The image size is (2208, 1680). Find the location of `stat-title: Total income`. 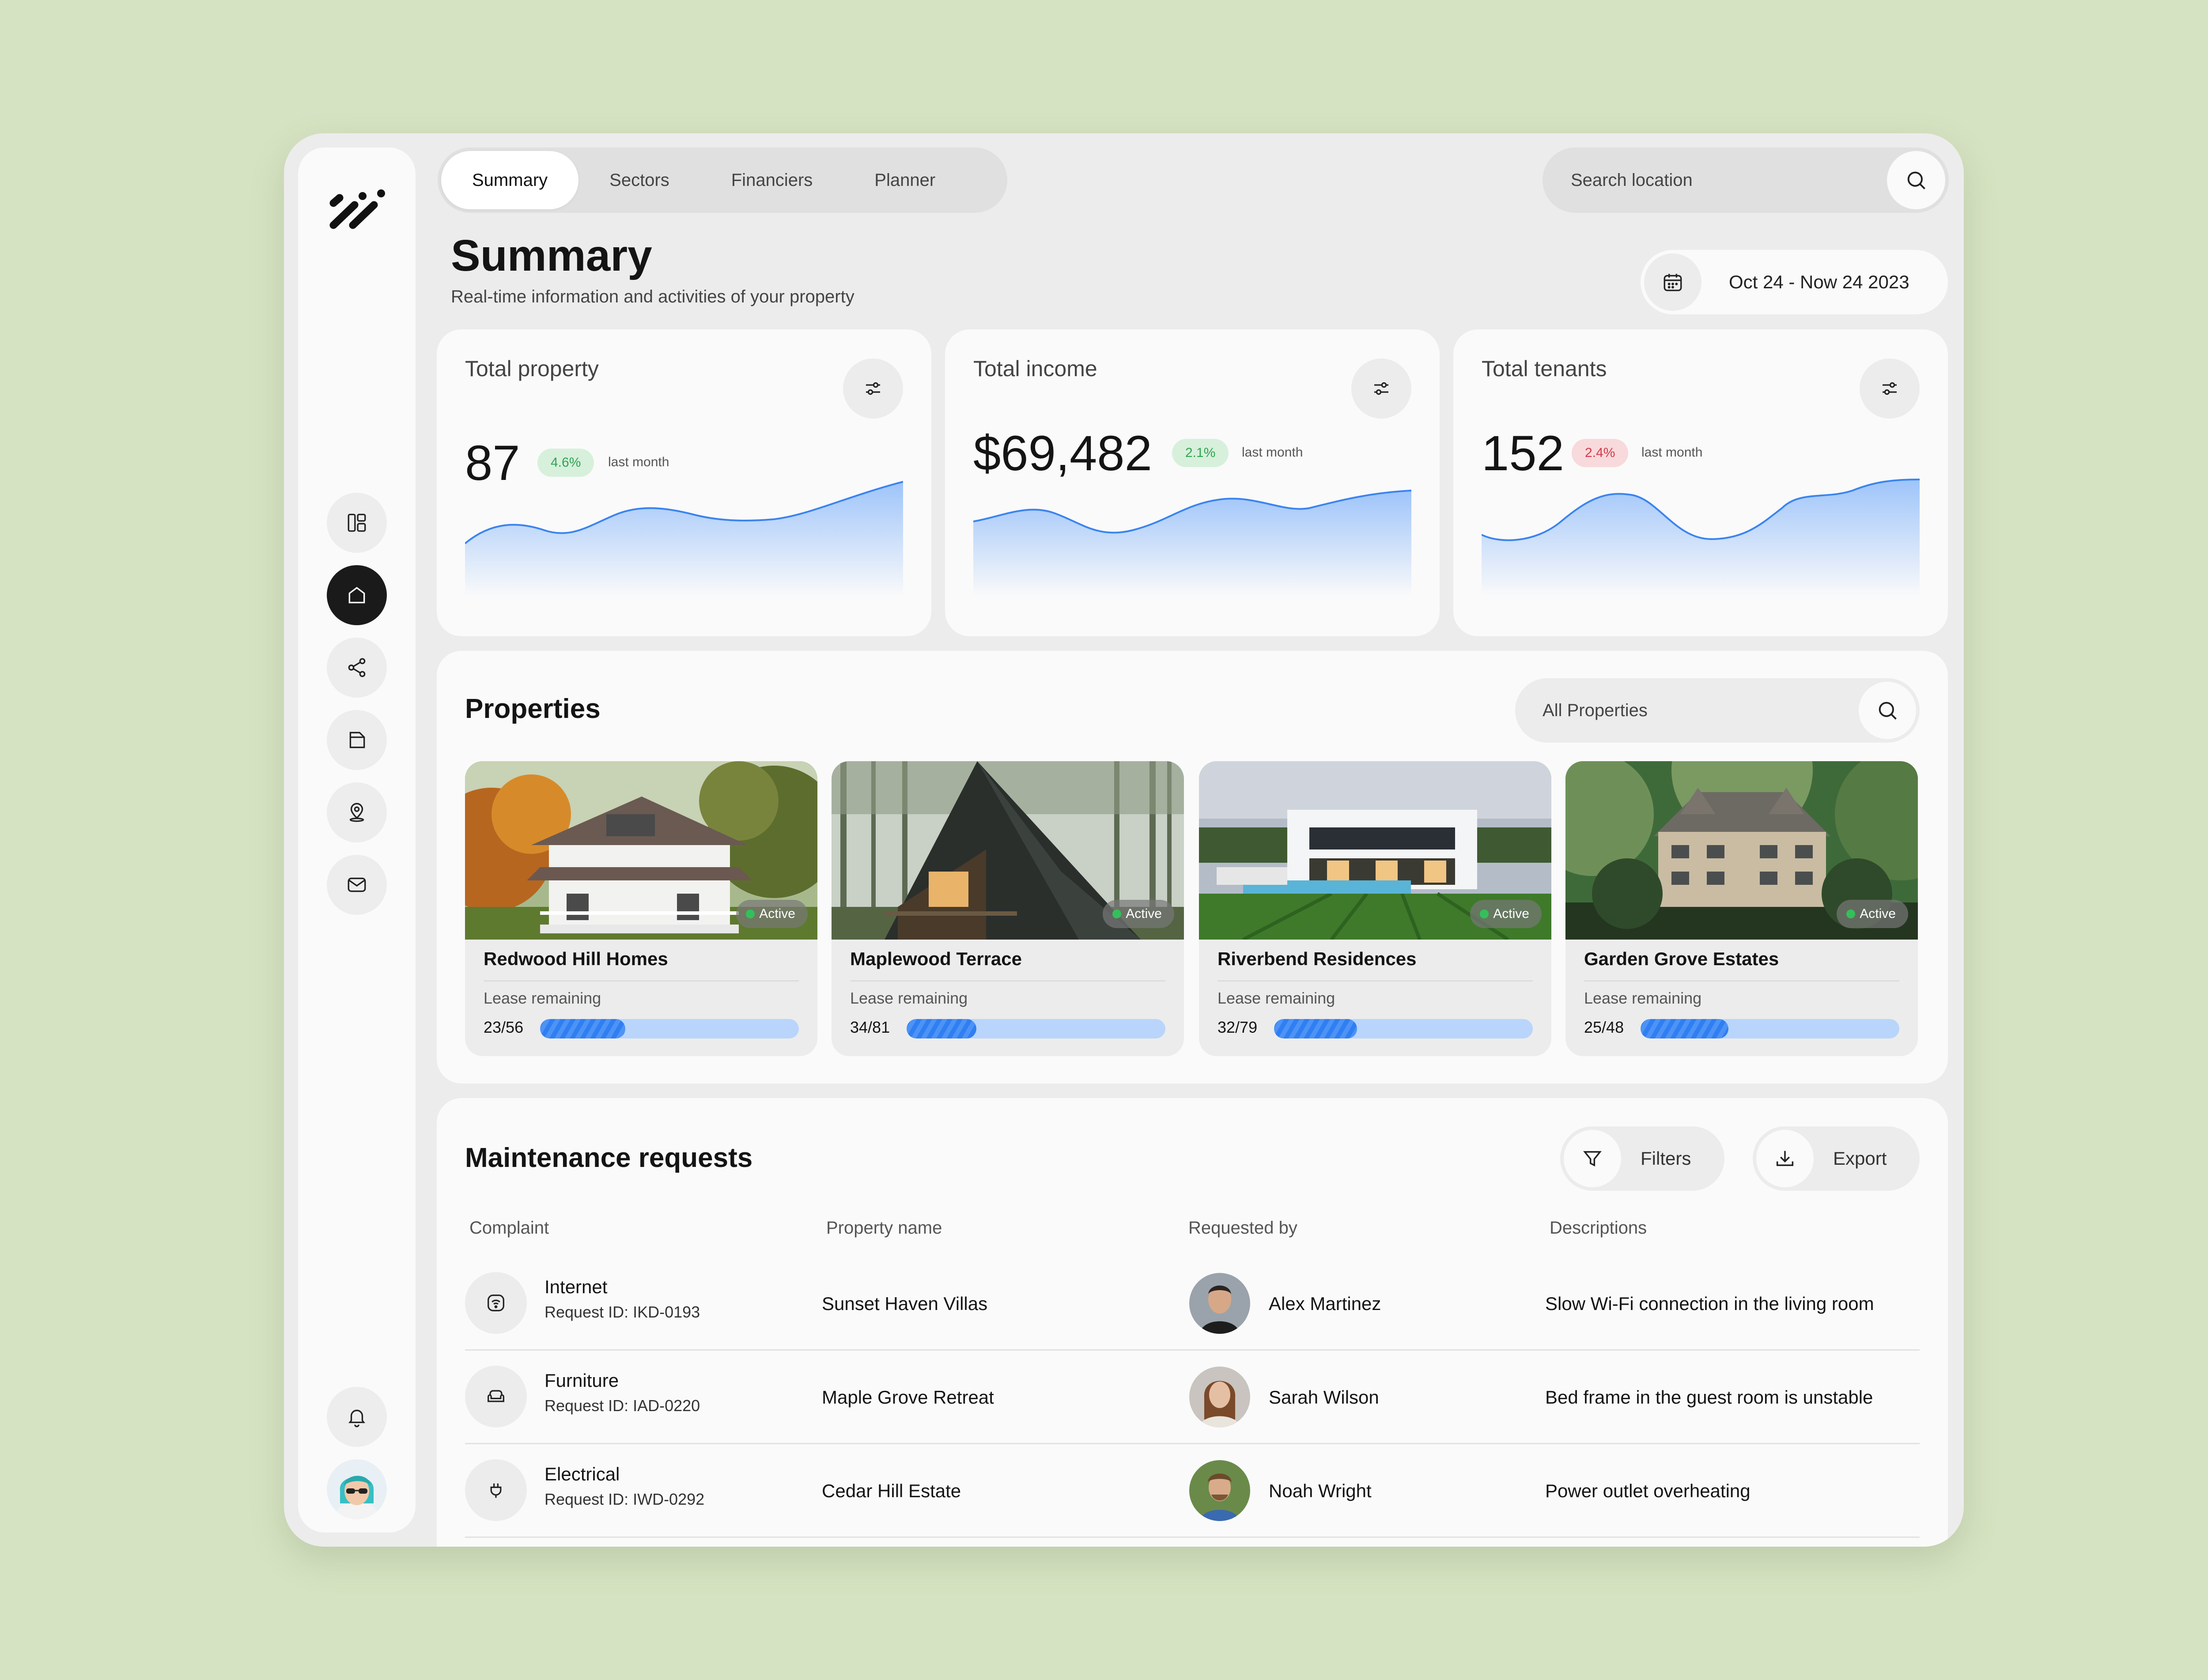

stat-title: Total income is located at coordinates (1035, 368).